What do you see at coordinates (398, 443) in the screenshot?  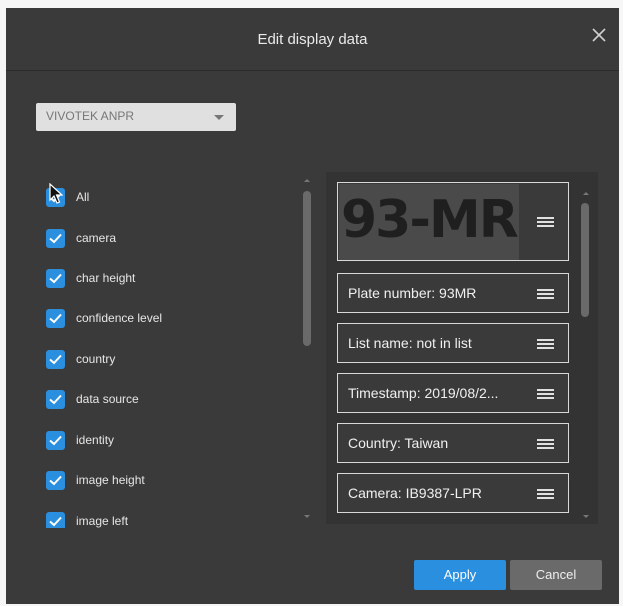 I see `card-label: Country: Taiwan` at bounding box center [398, 443].